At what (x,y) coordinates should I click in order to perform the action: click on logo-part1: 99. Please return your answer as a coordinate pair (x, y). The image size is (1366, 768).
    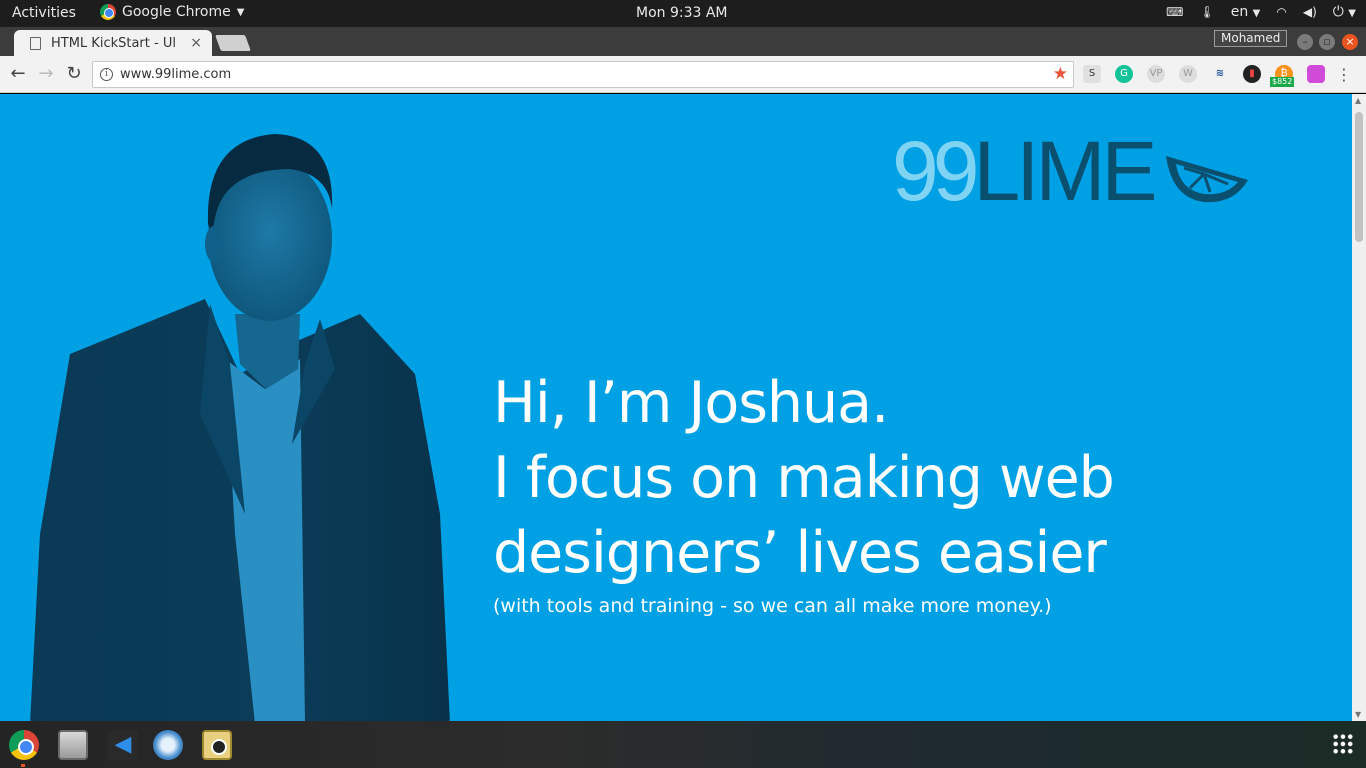
    Looking at the image, I should click on (935, 171).